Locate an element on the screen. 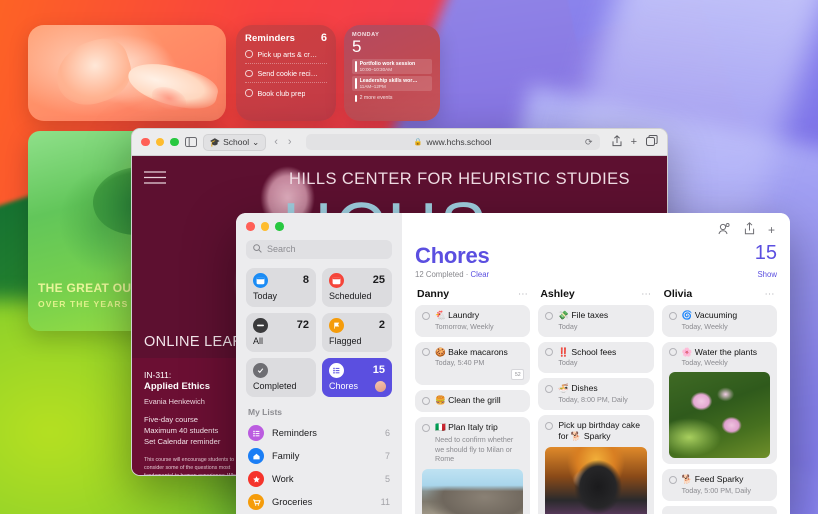 The height and width of the screenshot is (514, 818). back-button: ‹ is located at coordinates (276, 142).